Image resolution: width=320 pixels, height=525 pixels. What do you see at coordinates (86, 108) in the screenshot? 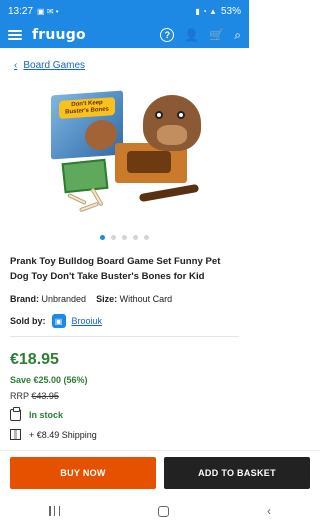
I see `box-title: Don't Keep Buster's Bones` at bounding box center [86, 108].